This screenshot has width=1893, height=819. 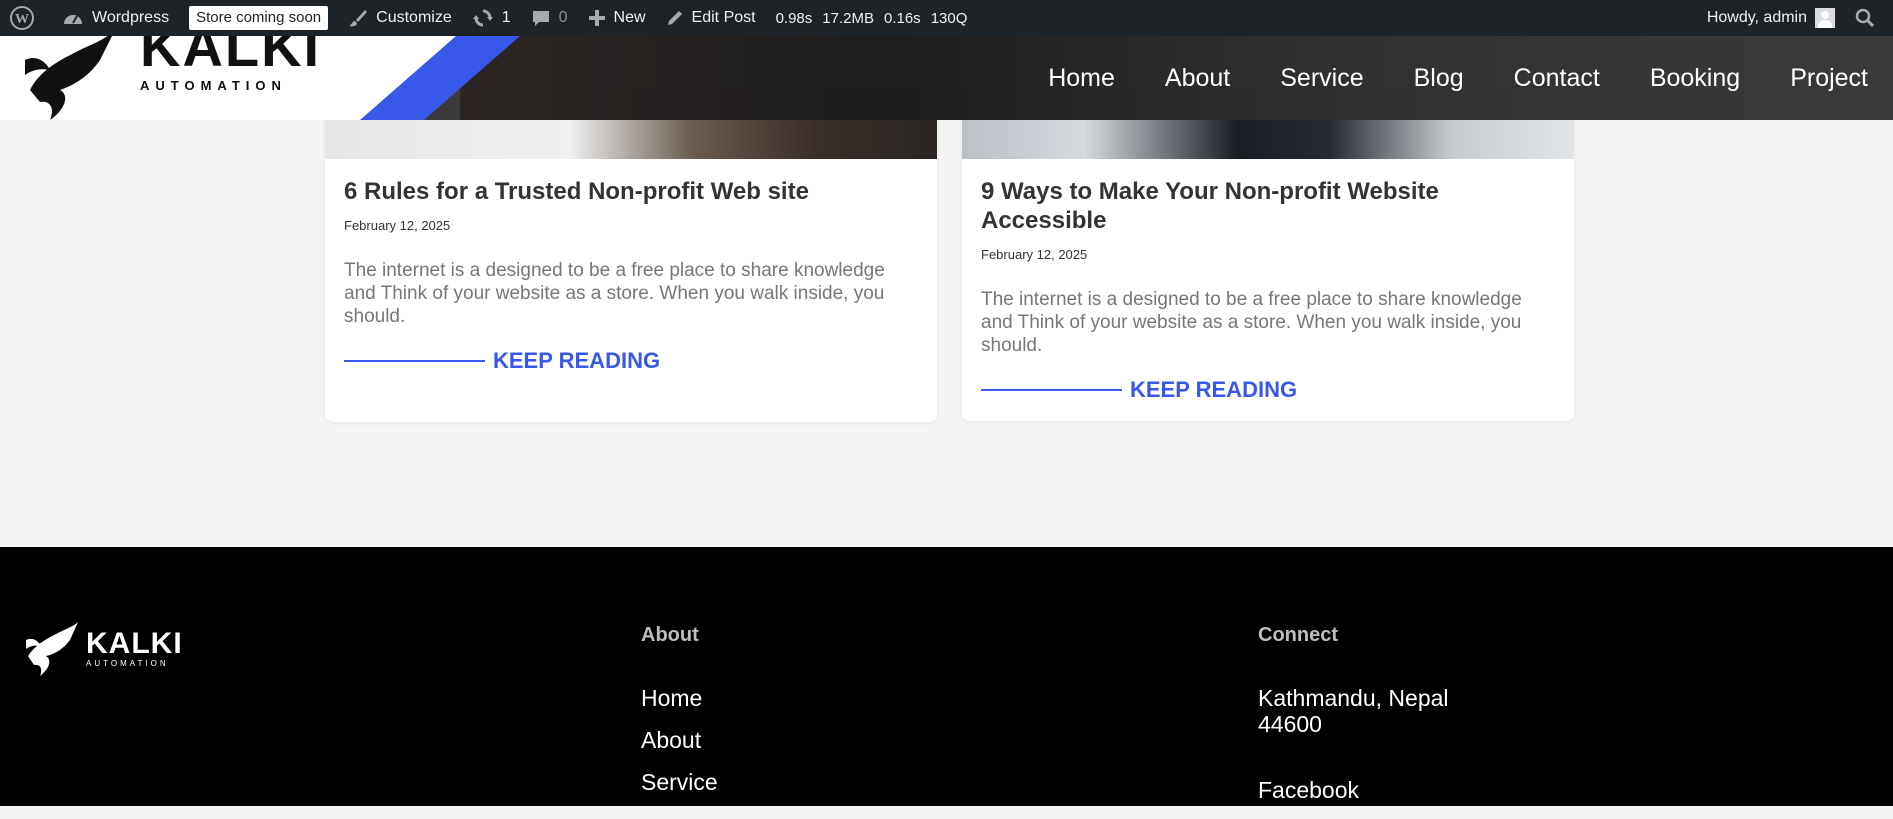 I want to click on pegasus-logo-icon, so click(x=68, y=78).